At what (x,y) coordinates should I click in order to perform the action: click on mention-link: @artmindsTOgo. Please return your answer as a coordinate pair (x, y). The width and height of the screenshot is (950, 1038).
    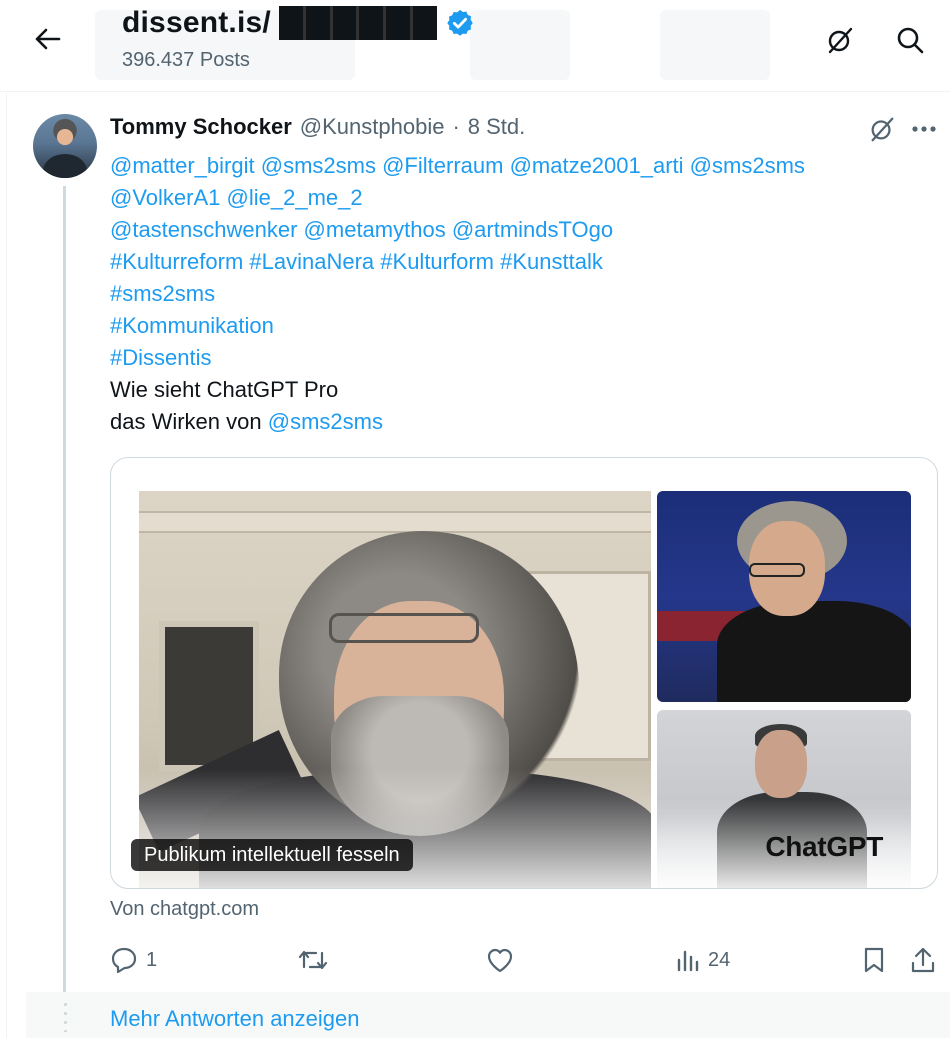
    Looking at the image, I should click on (532, 229).